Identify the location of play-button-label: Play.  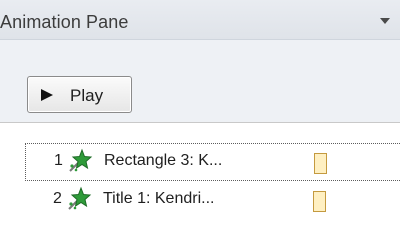
(87, 95).